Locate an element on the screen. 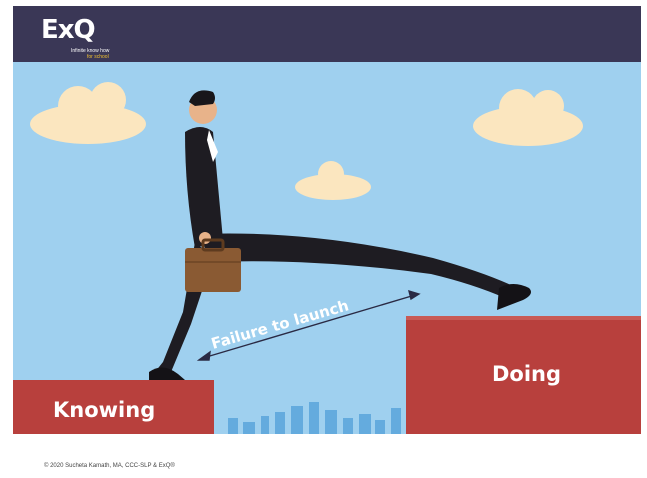  exq-logo: ExQ Infinite know how for school is located at coordinates (86, 37).